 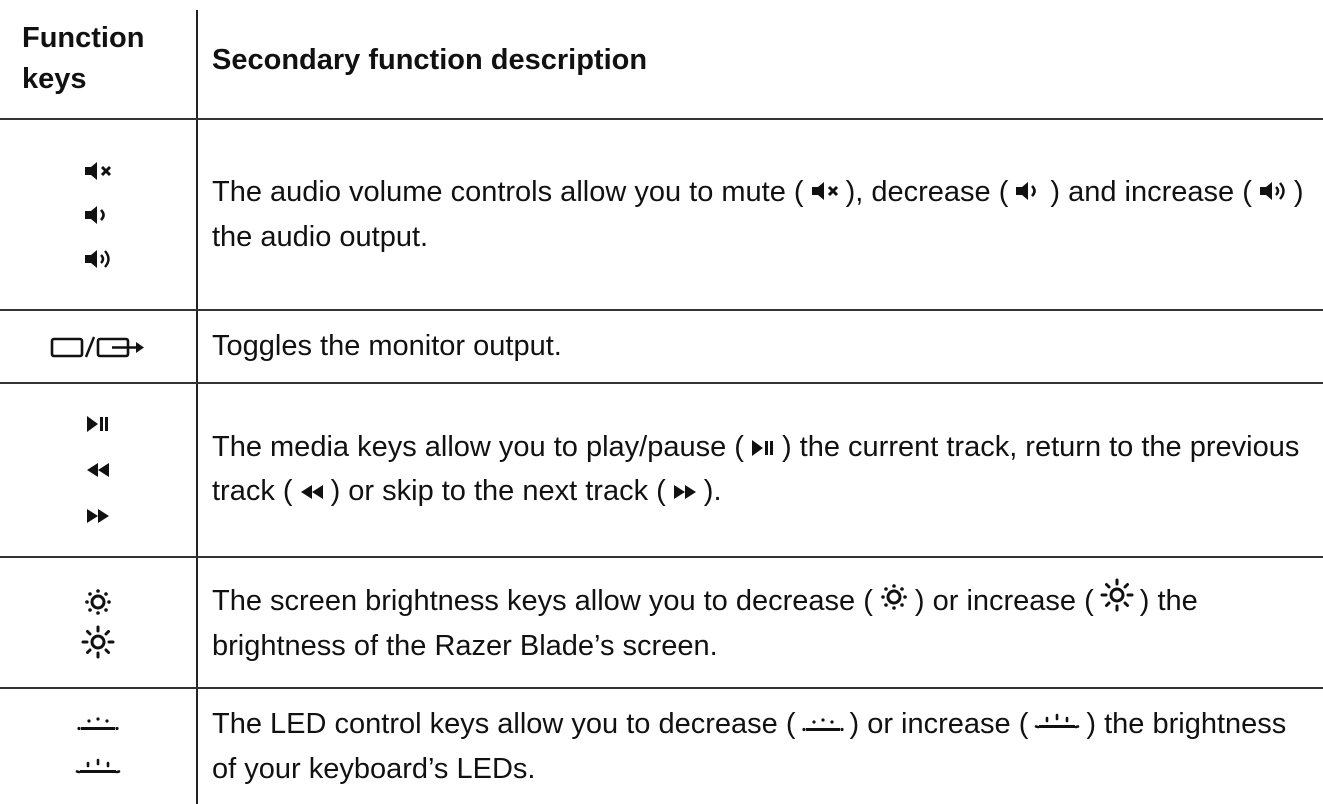 I want to click on key-icons-brightness, so click(x=98, y=622).